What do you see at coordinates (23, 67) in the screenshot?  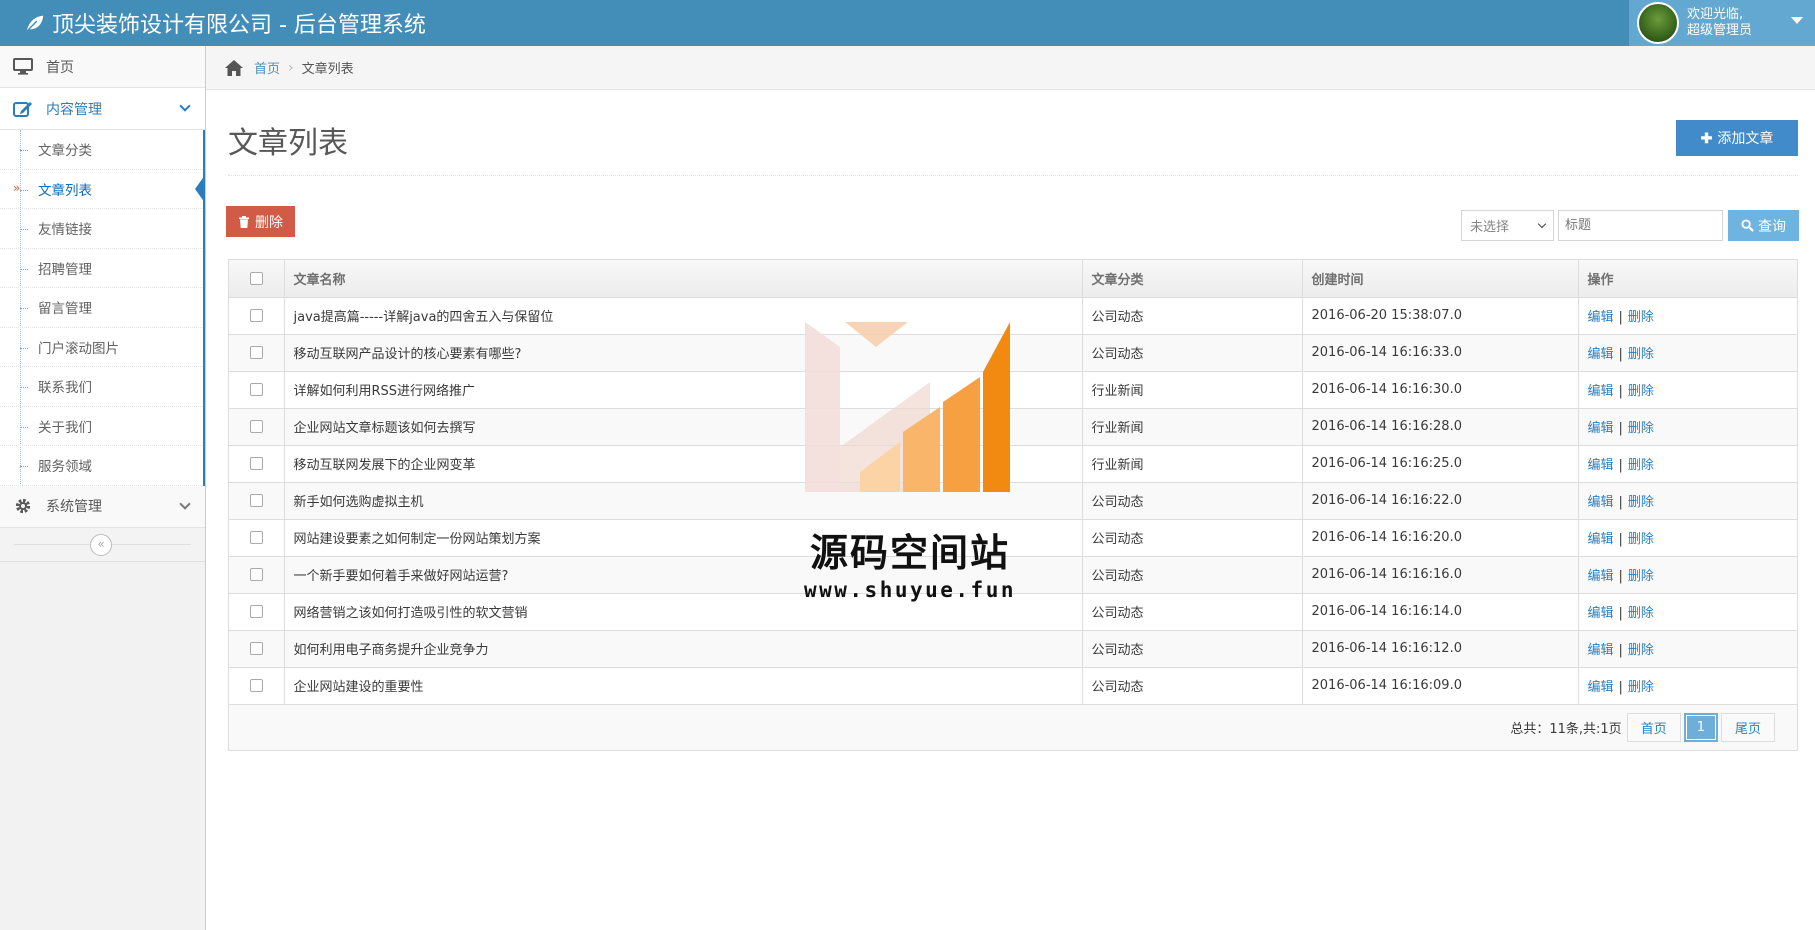 I see `monitor-icon` at bounding box center [23, 67].